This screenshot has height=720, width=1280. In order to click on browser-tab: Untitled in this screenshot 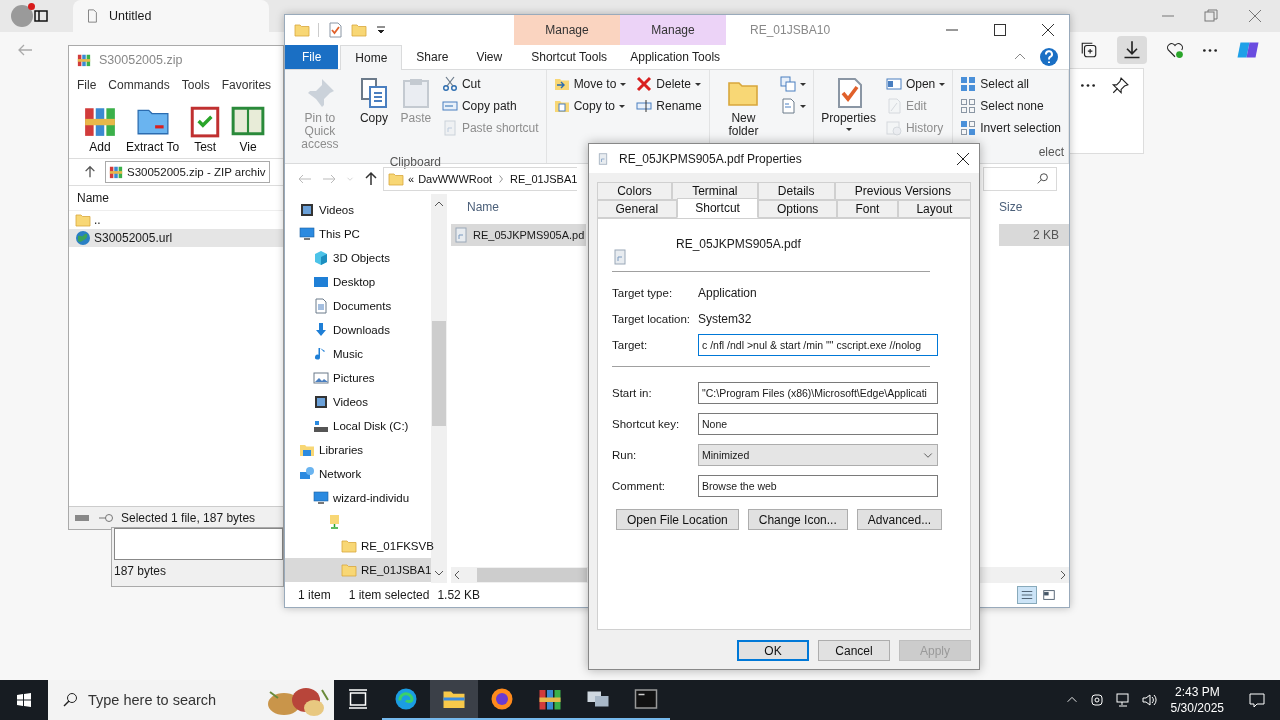, I will do `click(171, 16)`.